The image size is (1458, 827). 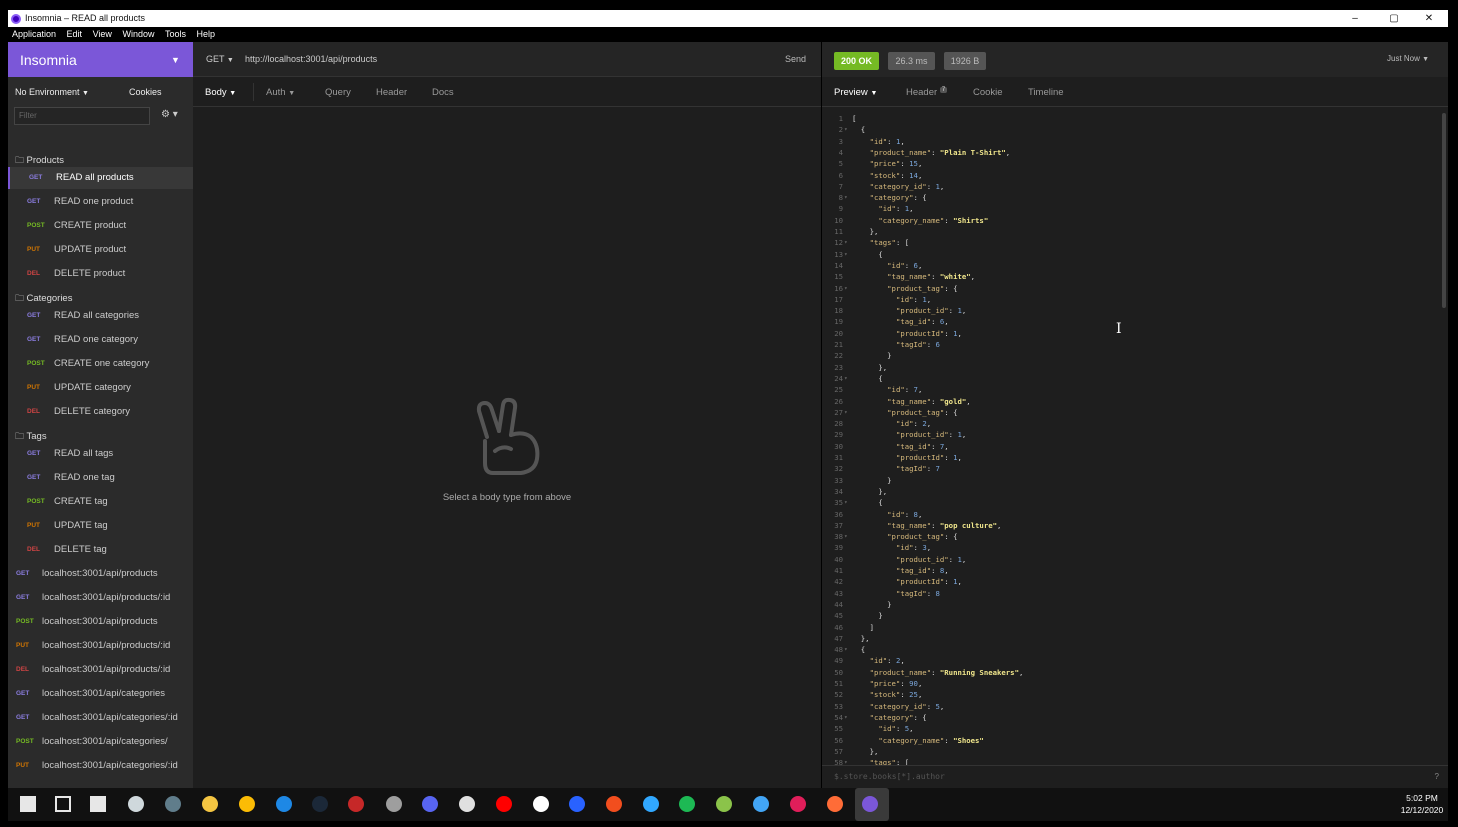 What do you see at coordinates (311, 59) in the screenshot?
I see `url-input: http://localhost:3001/api/products` at bounding box center [311, 59].